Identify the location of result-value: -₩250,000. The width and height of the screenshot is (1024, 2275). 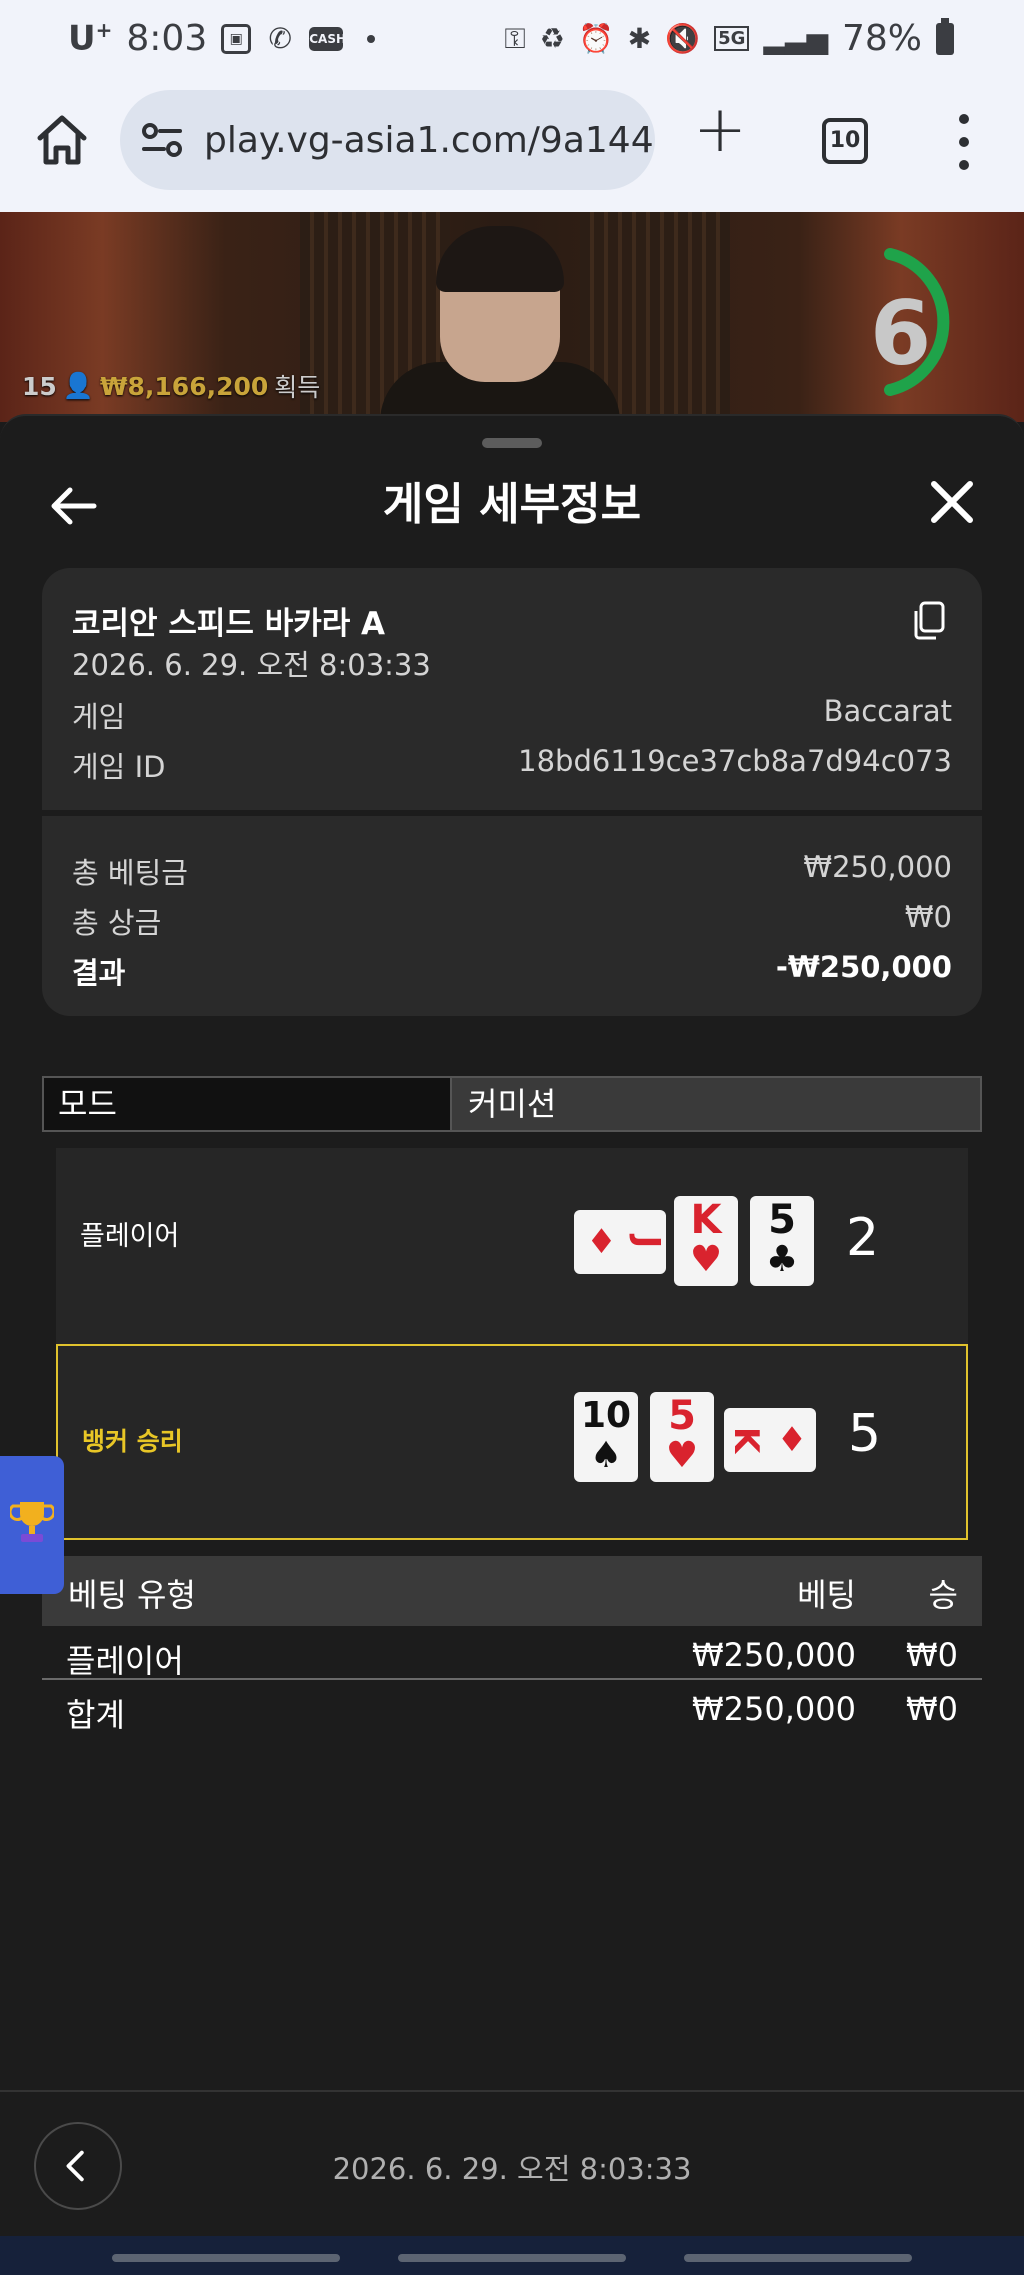
(863, 967).